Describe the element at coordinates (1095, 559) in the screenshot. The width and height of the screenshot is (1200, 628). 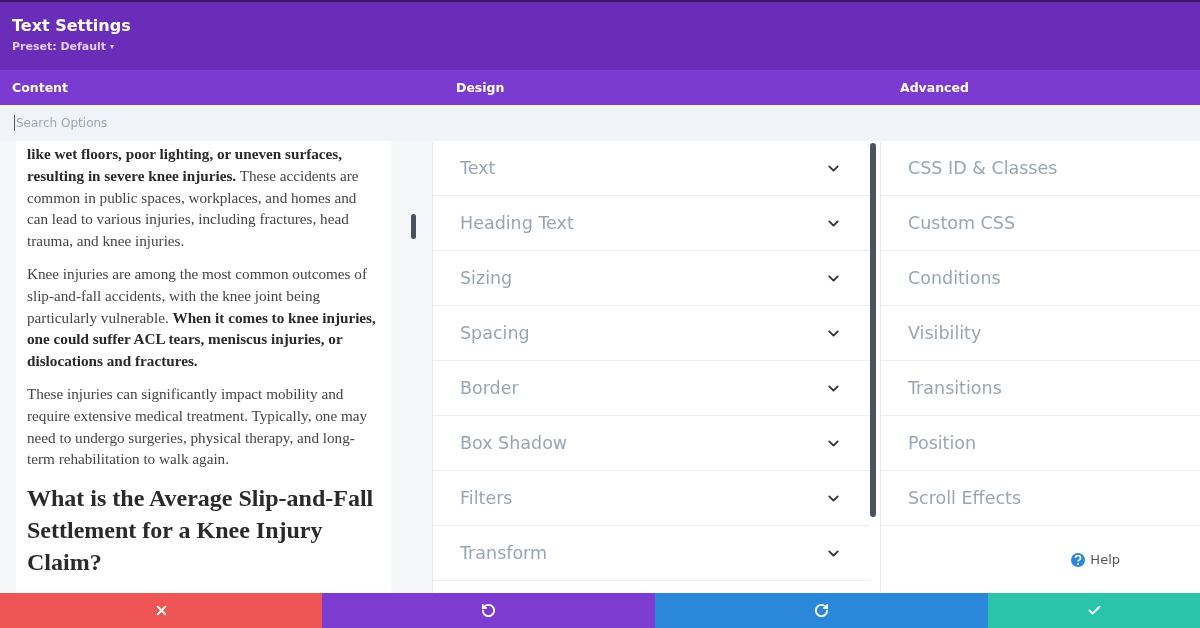
I see `help-link: Help` at that location.